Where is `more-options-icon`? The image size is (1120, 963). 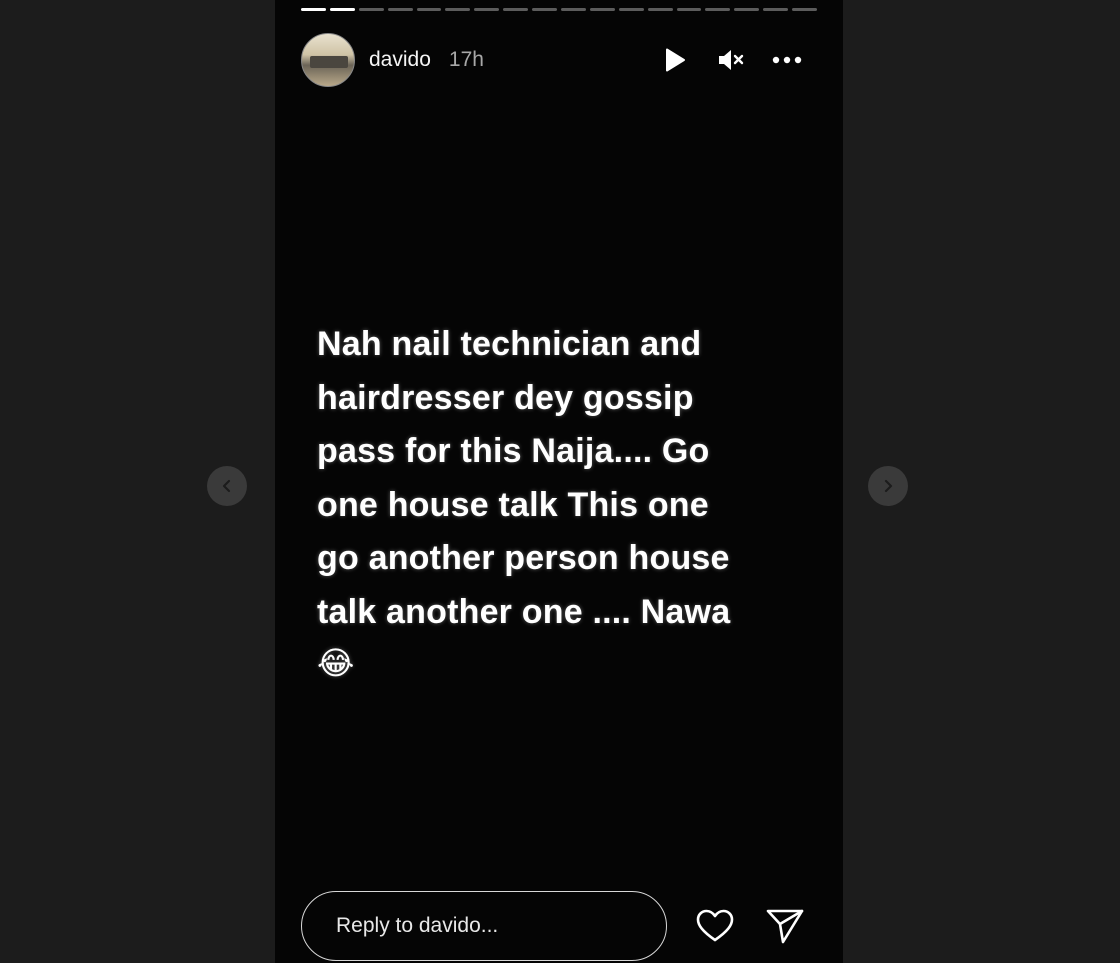 more-options-icon is located at coordinates (787, 60).